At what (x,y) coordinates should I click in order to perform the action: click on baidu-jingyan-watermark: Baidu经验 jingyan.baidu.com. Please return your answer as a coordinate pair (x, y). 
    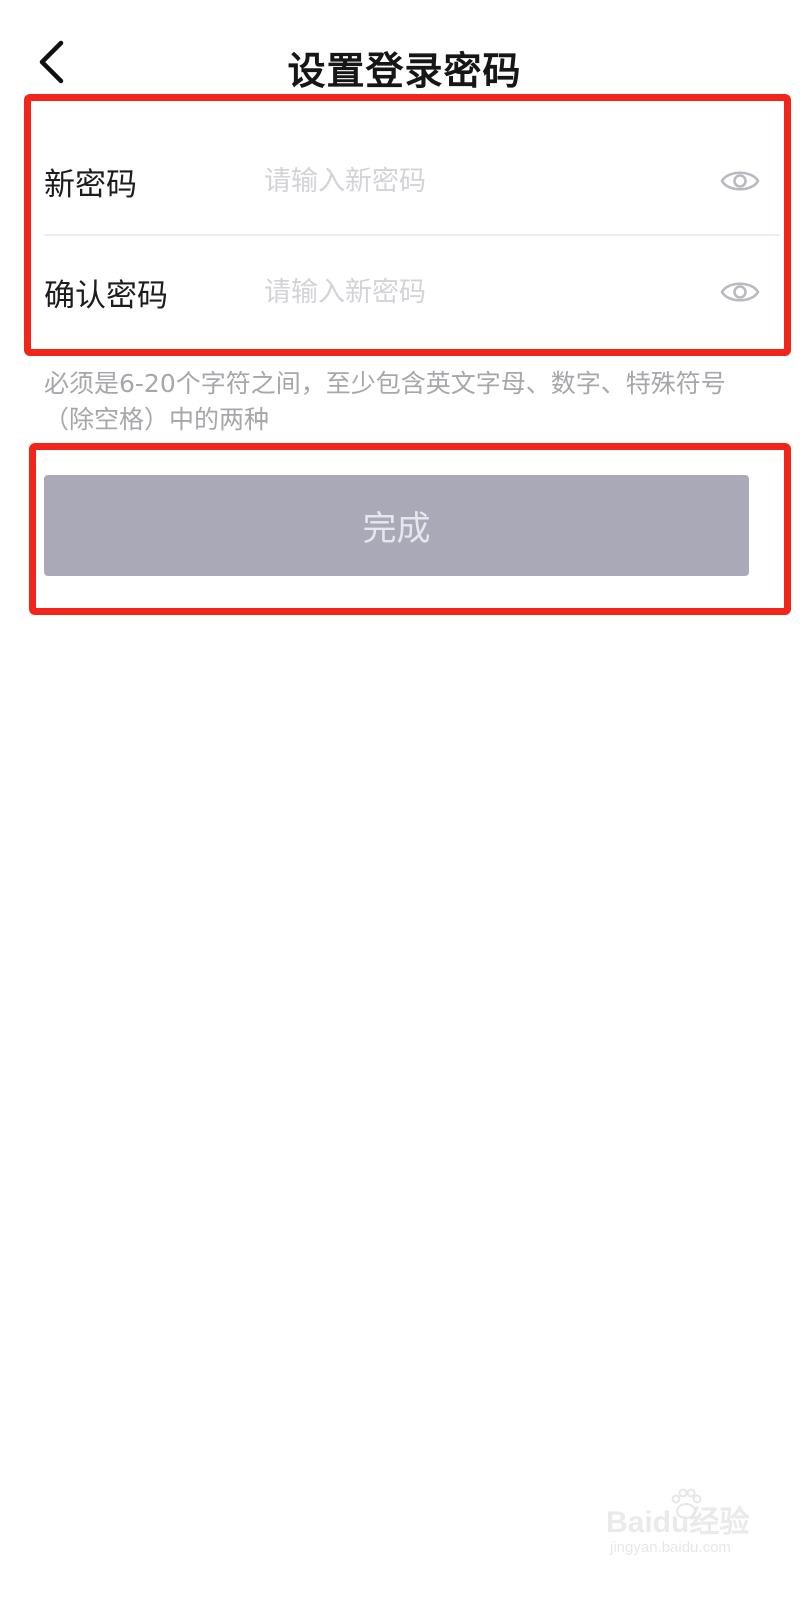
    Looking at the image, I should click on (686, 1525).